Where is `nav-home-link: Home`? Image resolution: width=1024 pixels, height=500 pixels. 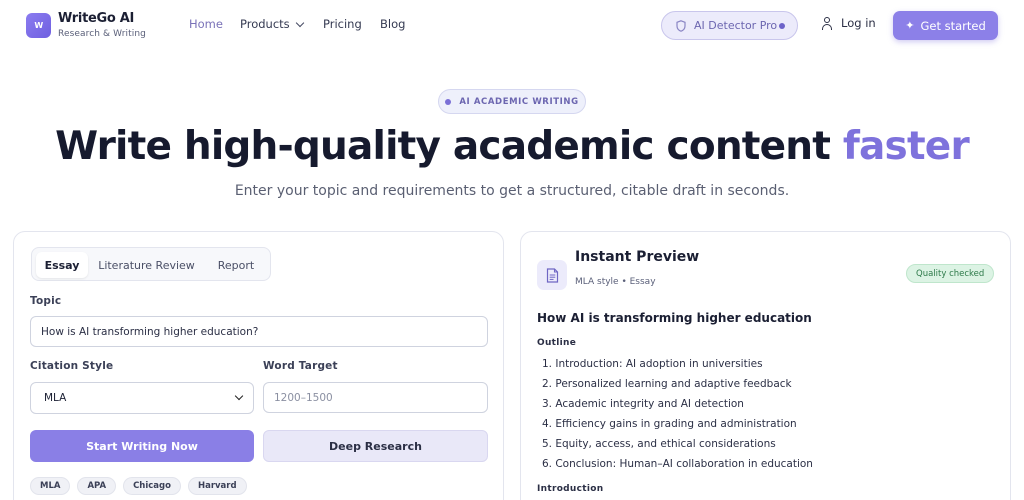
nav-home-link: Home is located at coordinates (206, 24).